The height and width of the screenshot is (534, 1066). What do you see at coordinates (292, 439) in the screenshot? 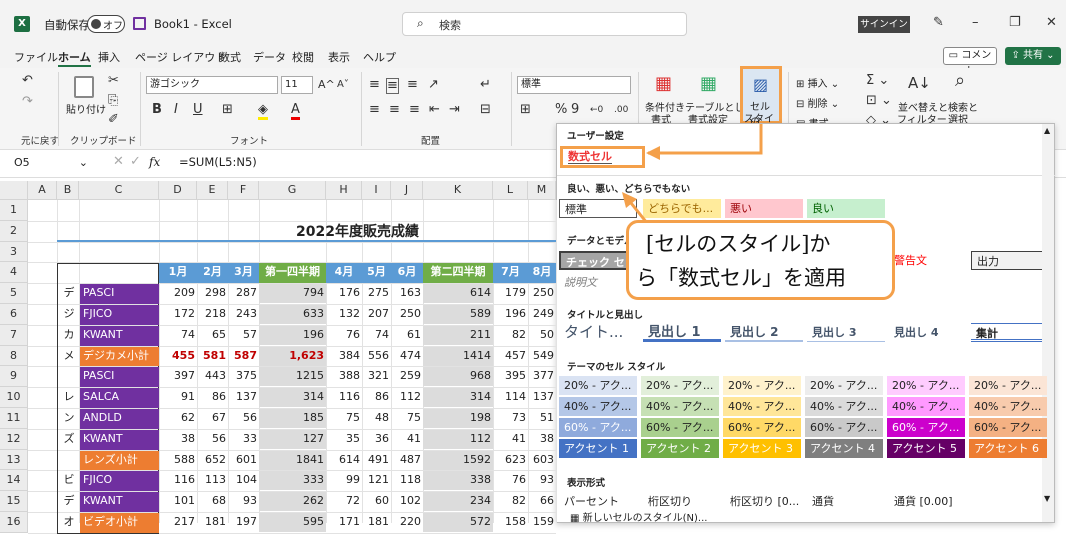
I see `table-cell: 127` at bounding box center [292, 439].